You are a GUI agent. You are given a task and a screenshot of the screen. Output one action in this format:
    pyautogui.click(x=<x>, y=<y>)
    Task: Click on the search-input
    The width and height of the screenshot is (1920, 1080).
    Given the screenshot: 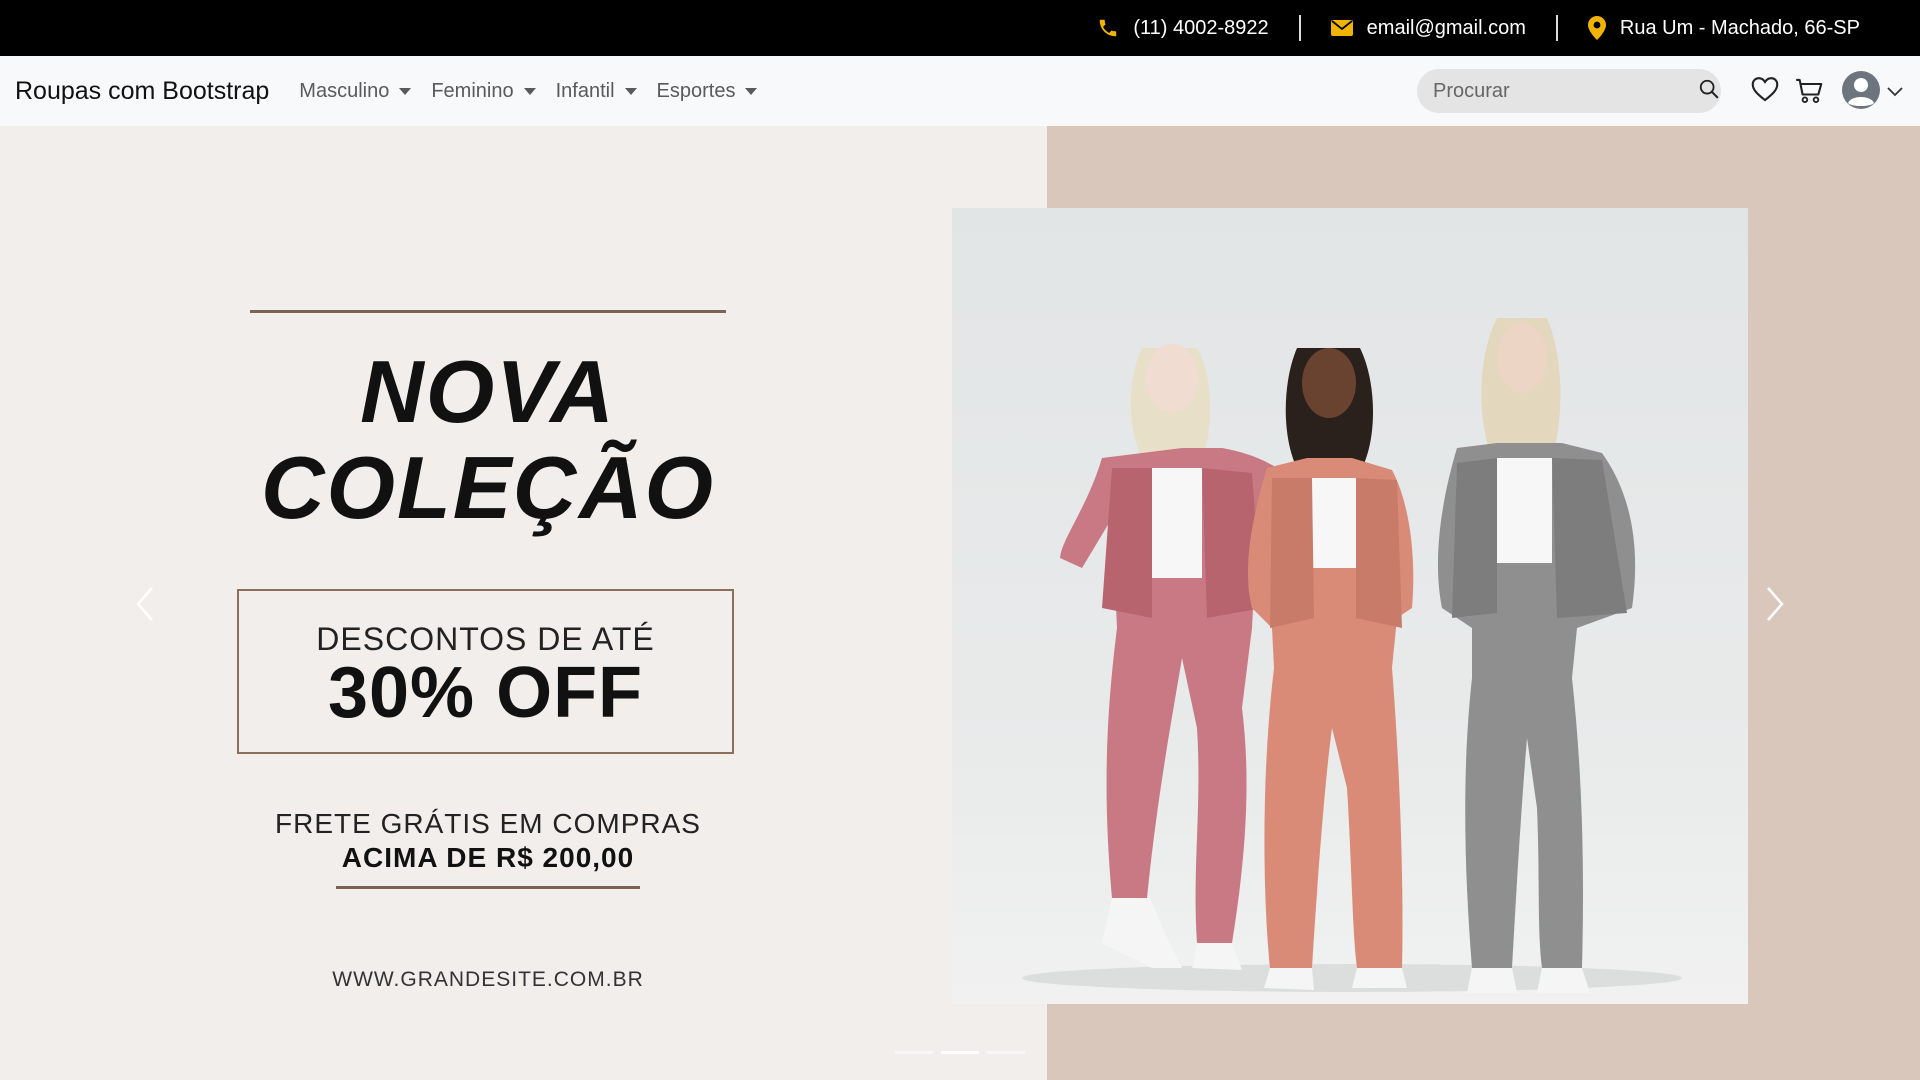 What is the action you would take?
    pyautogui.click(x=1565, y=91)
    